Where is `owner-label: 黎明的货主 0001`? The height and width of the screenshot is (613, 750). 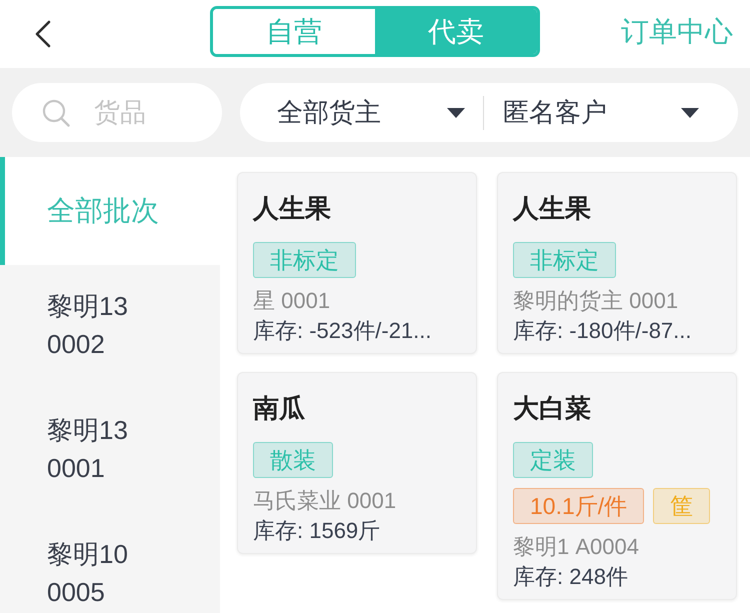
owner-label: 黎明的货主 0001 is located at coordinates (596, 301).